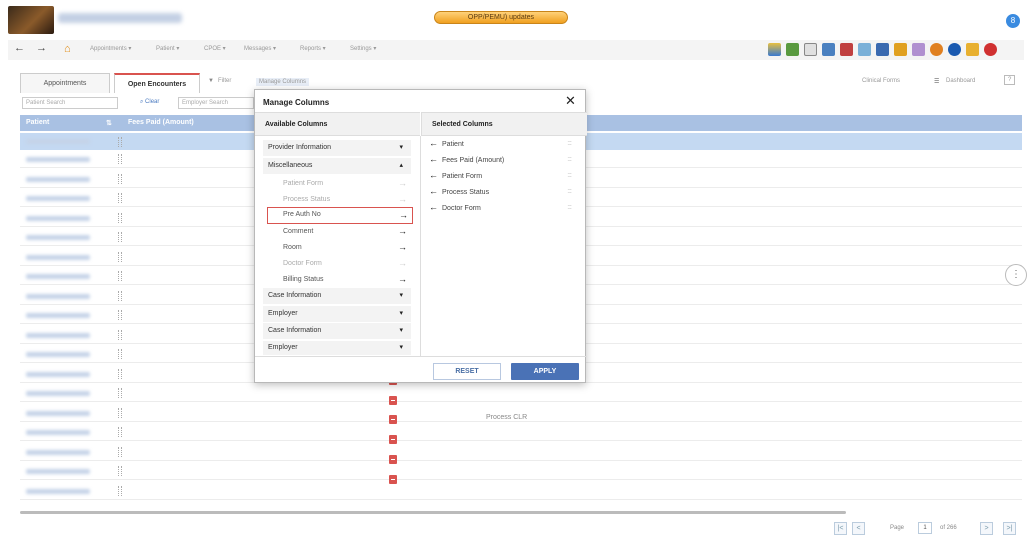 The width and height of the screenshot is (1032, 539). What do you see at coordinates (840, 528) in the screenshot?
I see `first-page-button: |<` at bounding box center [840, 528].